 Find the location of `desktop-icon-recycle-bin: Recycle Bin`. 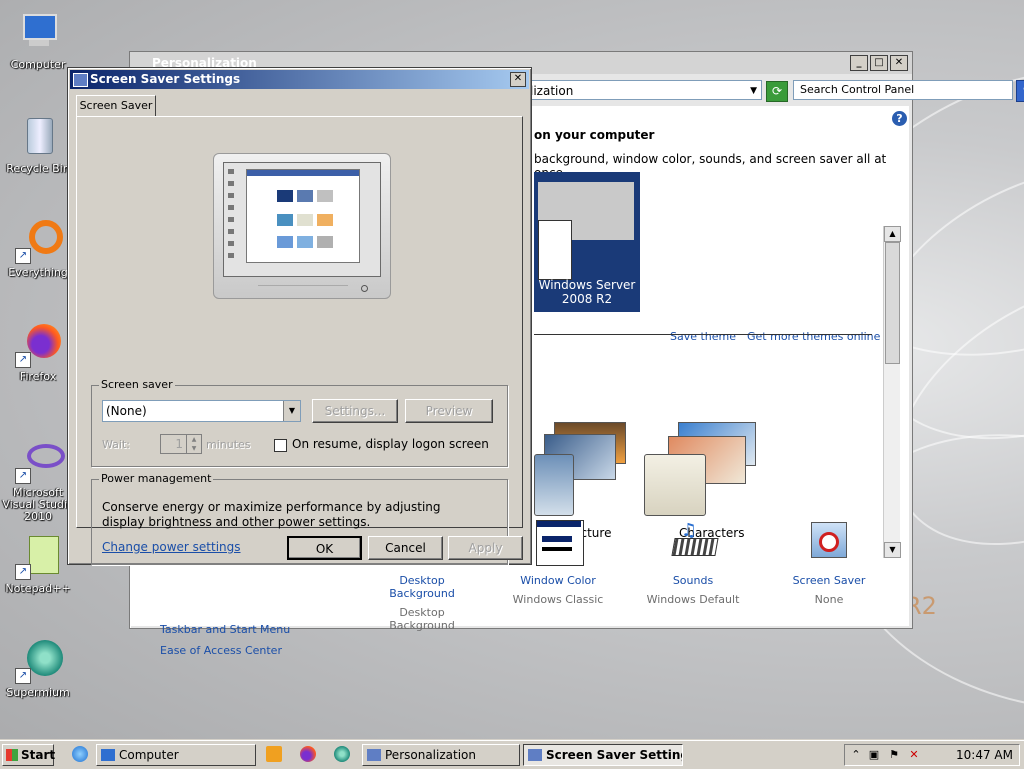

desktop-icon-recycle-bin: Recycle Bin is located at coordinates (38, 144).